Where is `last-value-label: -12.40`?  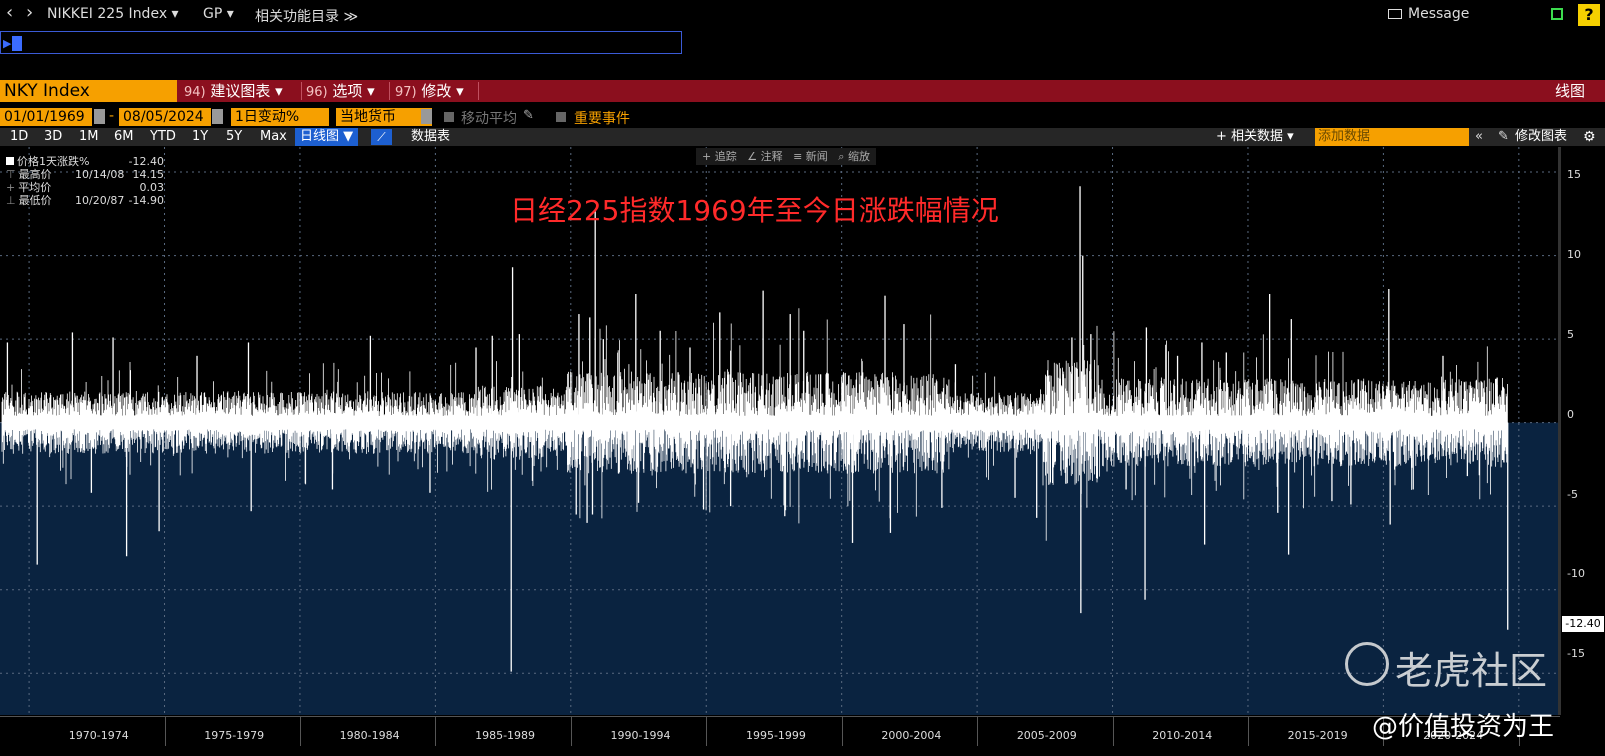 last-value-label: -12.40 is located at coordinates (1583, 624).